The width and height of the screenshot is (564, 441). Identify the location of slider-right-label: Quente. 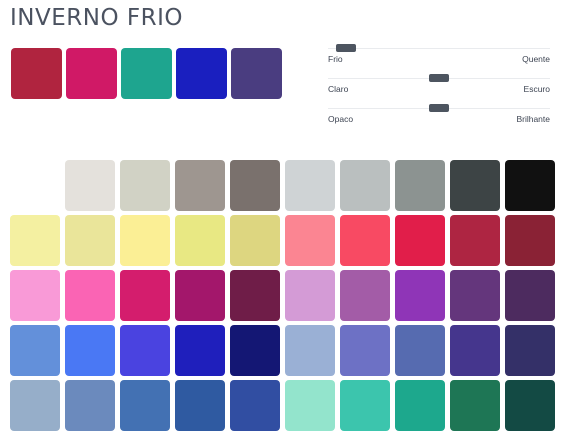
(536, 59).